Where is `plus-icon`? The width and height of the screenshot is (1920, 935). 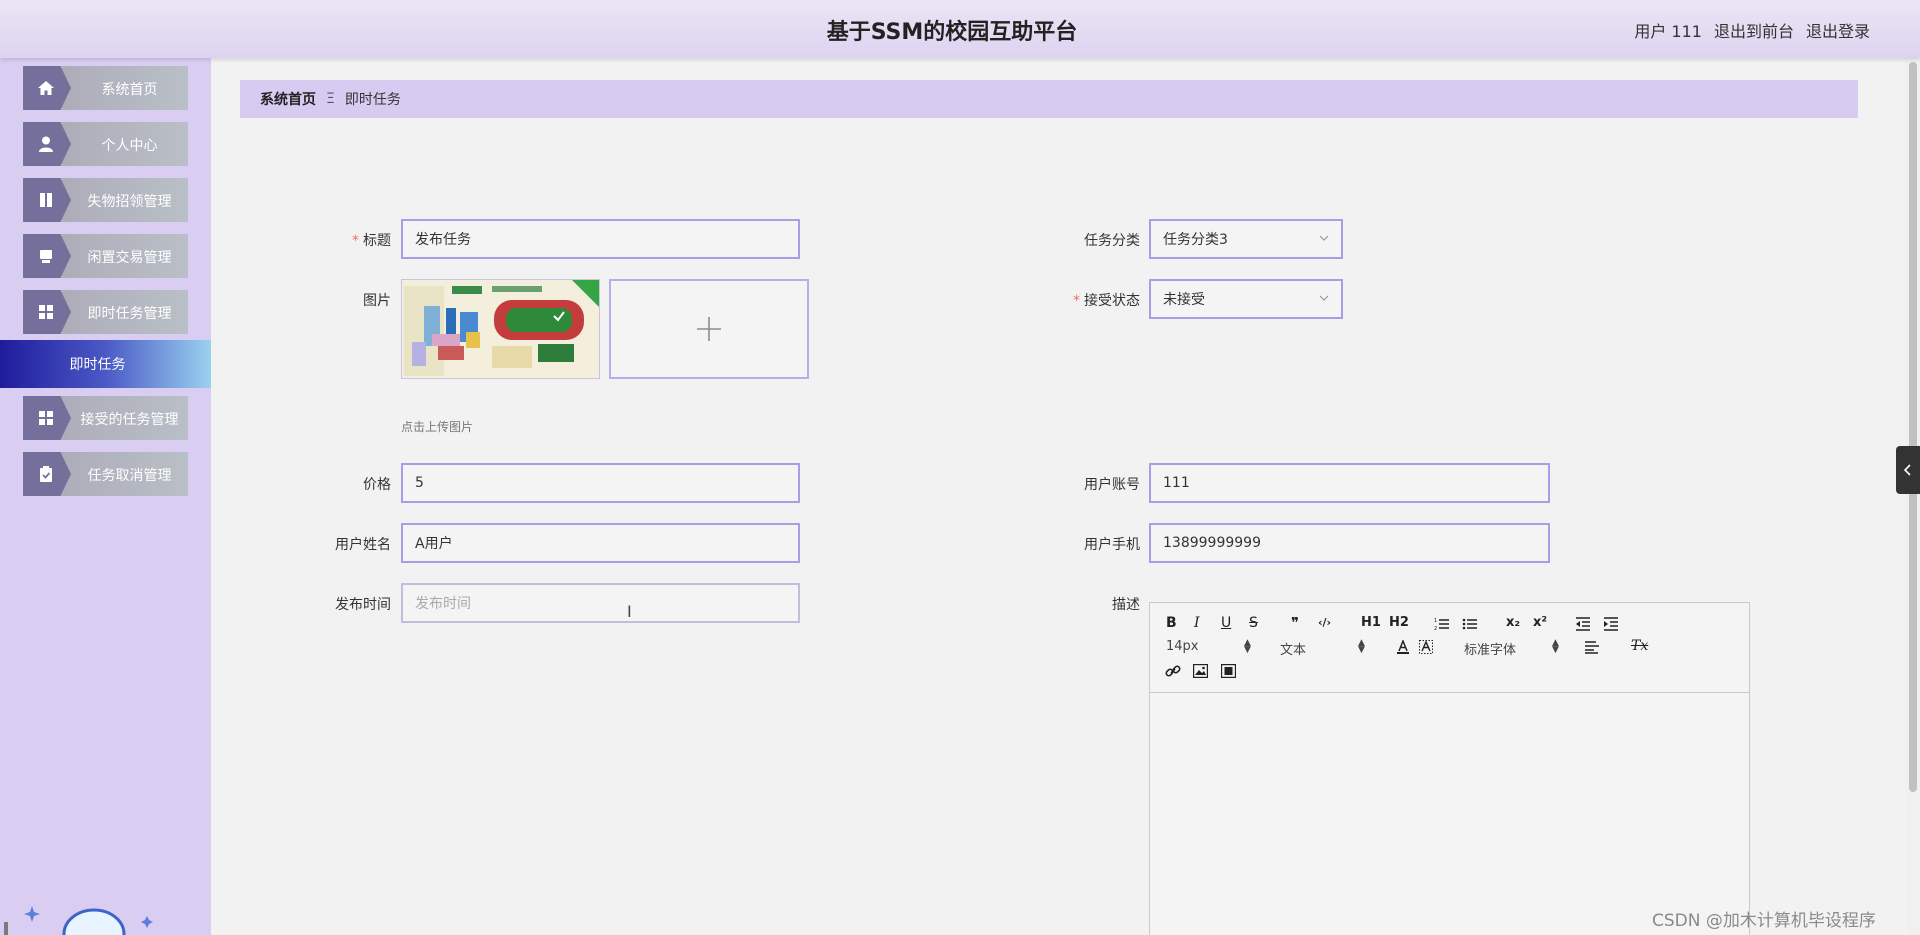
plus-icon is located at coordinates (709, 329).